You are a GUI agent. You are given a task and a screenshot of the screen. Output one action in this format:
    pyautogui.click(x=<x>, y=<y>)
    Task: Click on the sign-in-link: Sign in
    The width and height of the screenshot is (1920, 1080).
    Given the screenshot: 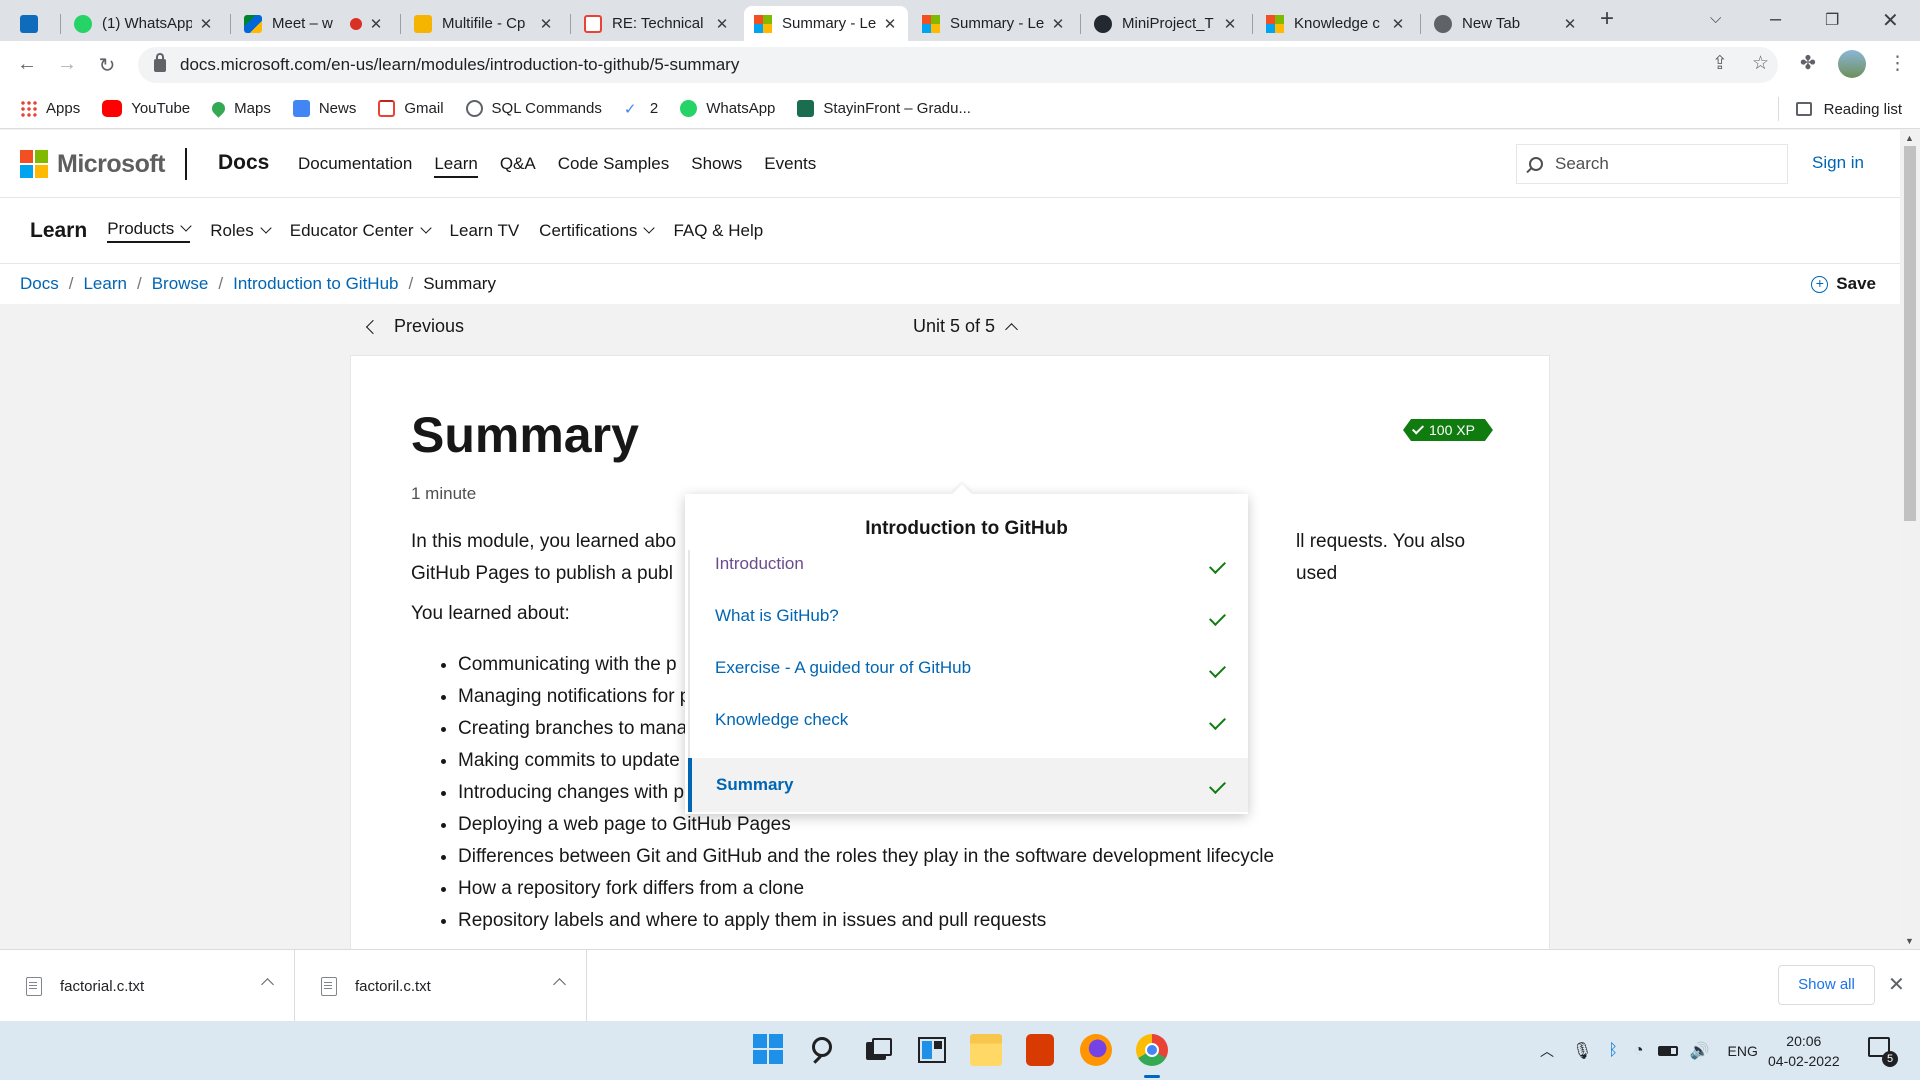 What is the action you would take?
    pyautogui.click(x=1838, y=163)
    